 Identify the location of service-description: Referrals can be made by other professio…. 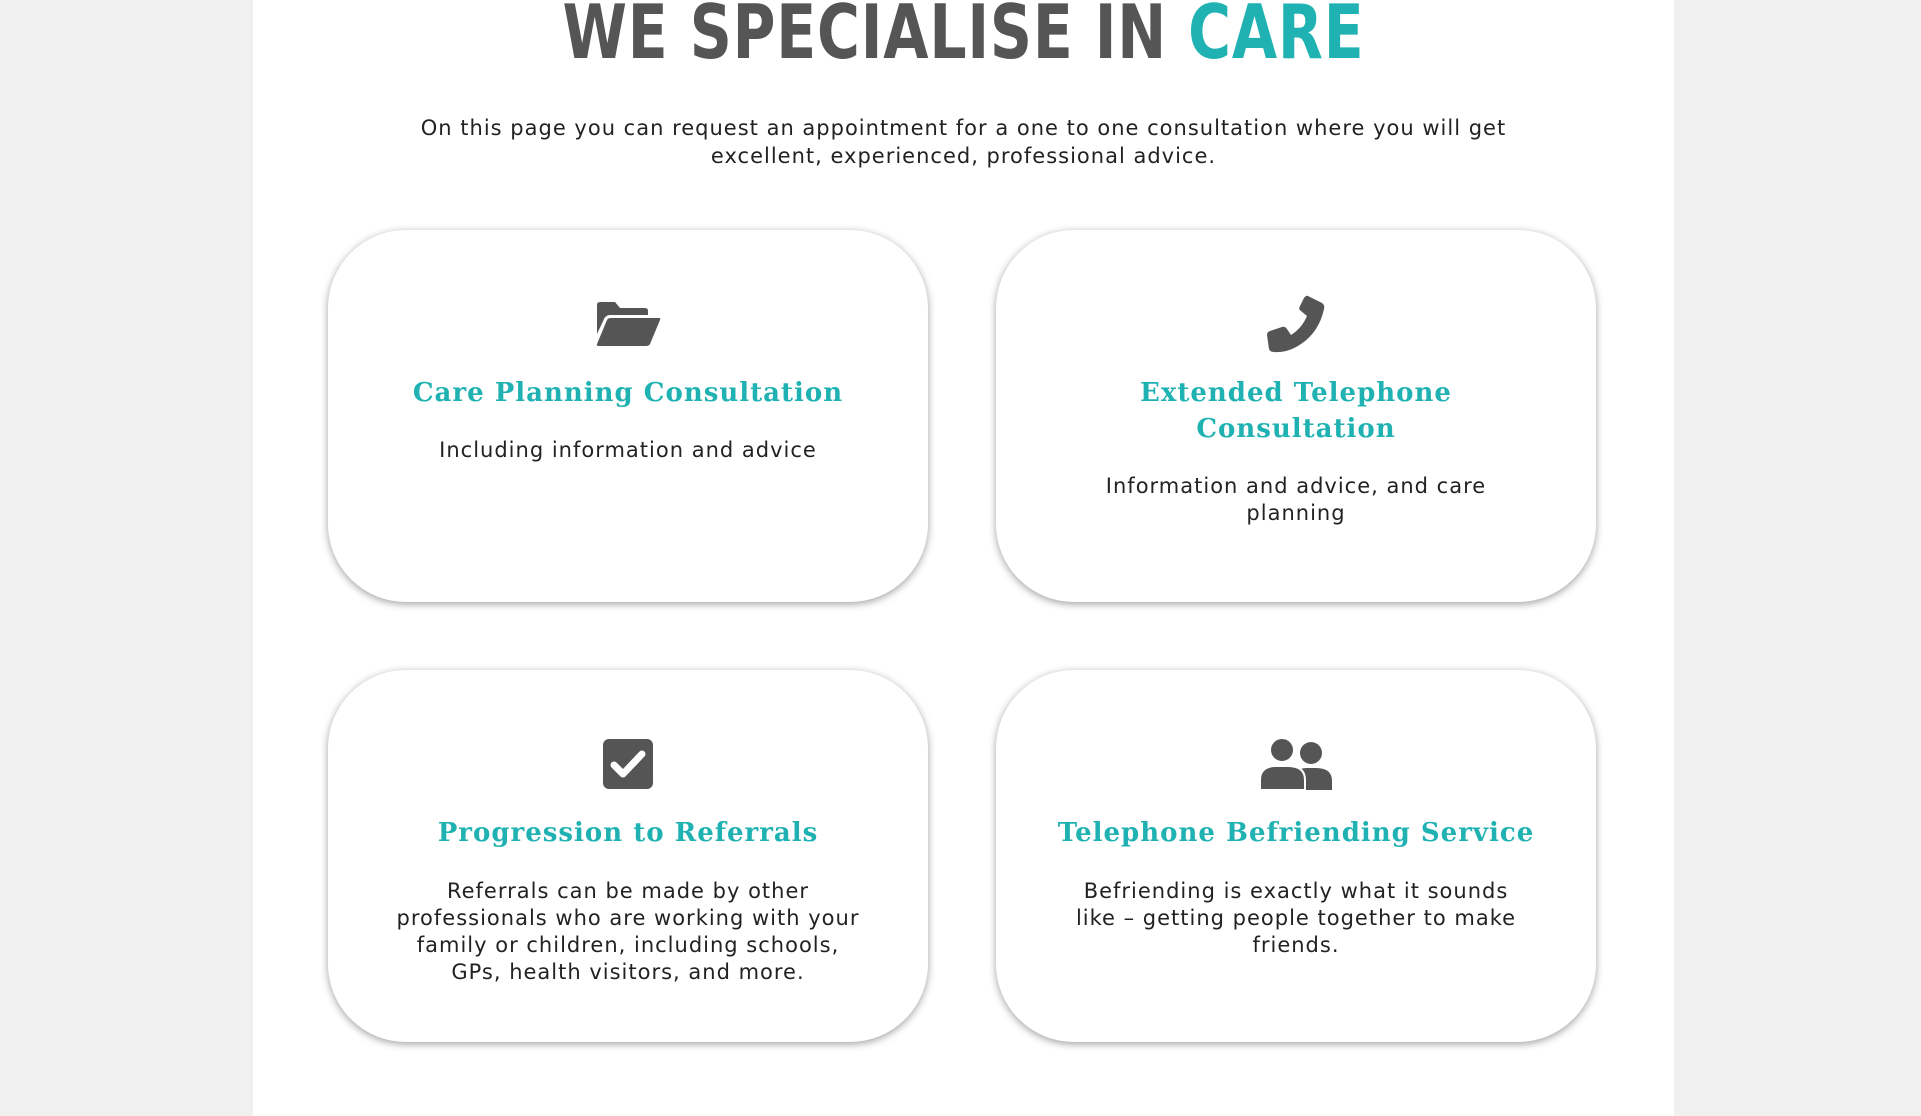
(628, 931).